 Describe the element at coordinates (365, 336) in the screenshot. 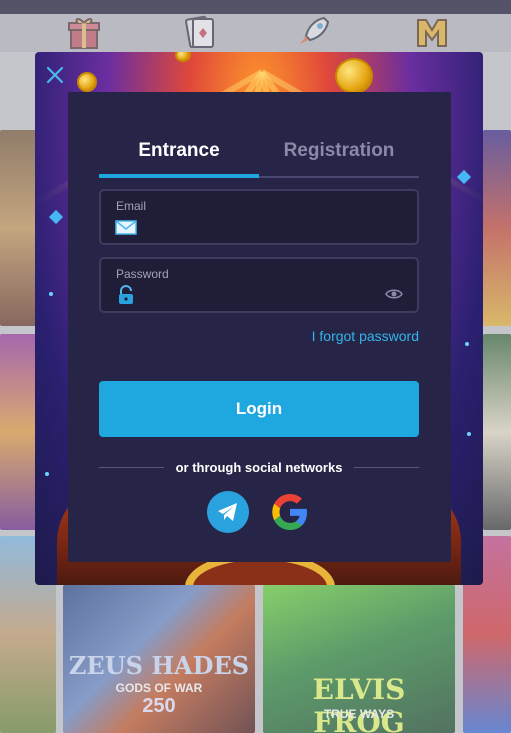

I see `forgot-password-link: I forgot password` at that location.